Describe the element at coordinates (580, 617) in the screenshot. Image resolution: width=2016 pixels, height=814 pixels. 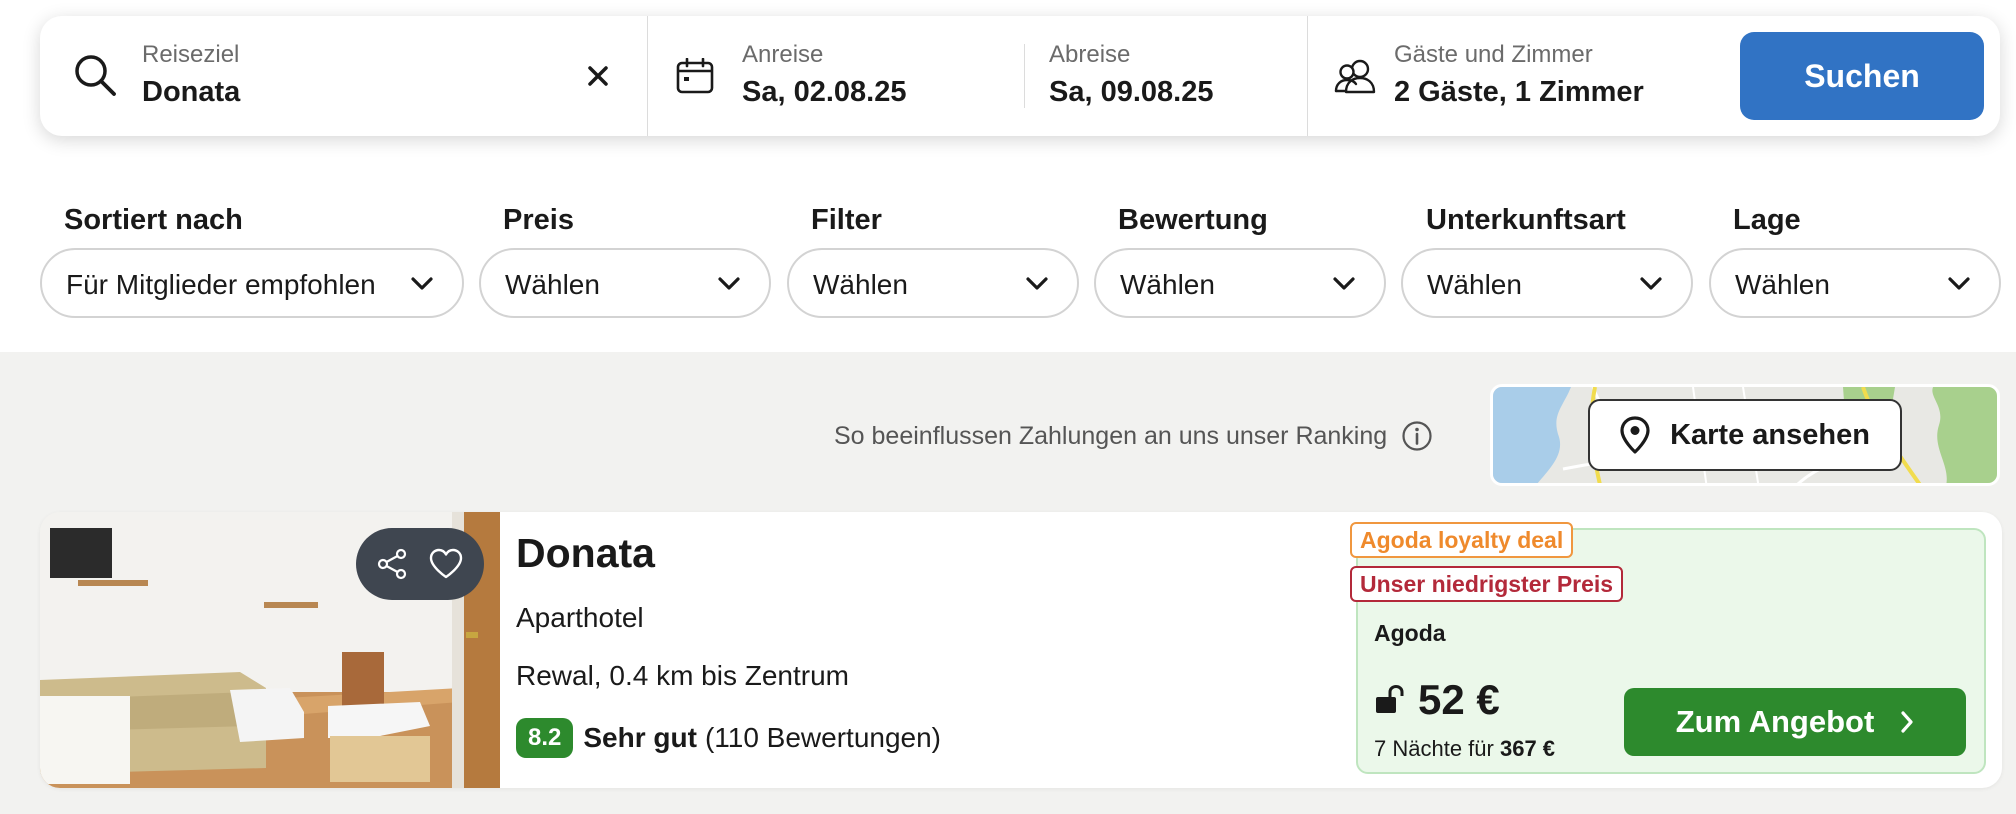
I see `hotel-type: Aparthotel` at that location.